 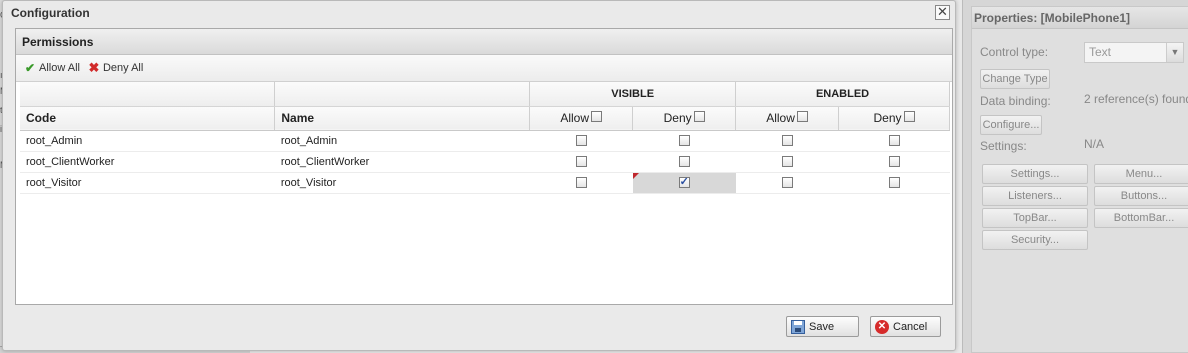 I want to click on control-type-select: Text ▼, so click(x=1134, y=52).